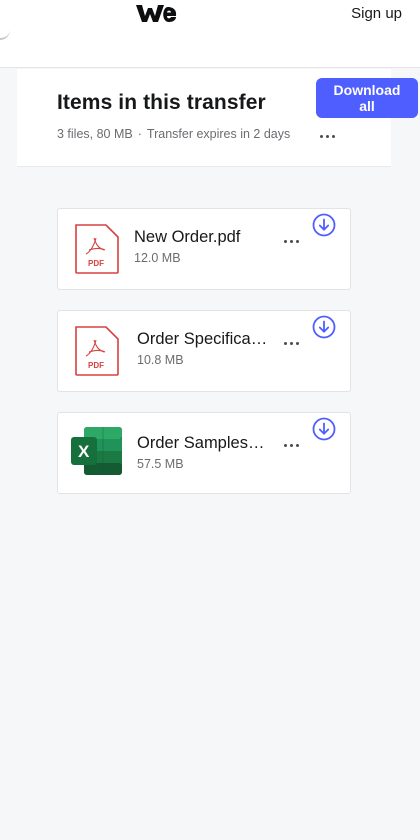 Image resolution: width=420 pixels, height=840 pixels. Describe the element at coordinates (203, 339) in the screenshot. I see `file-name: Order Specifications.pdf` at that location.